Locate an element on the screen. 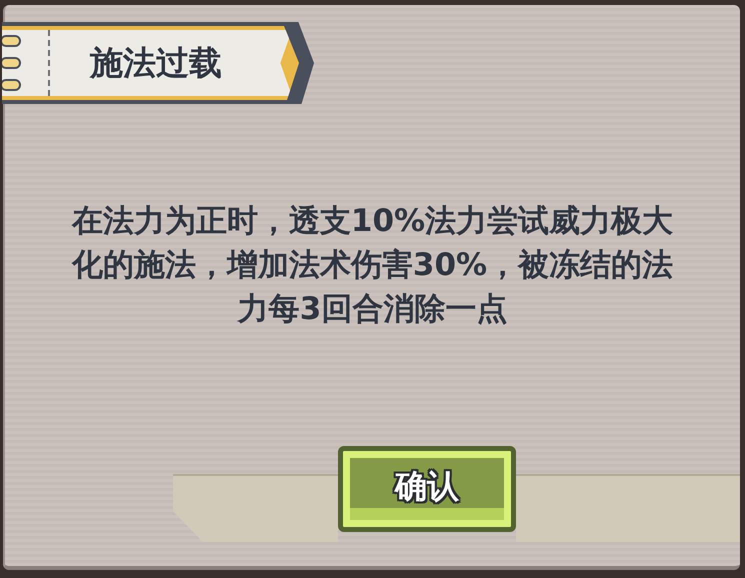 The height and width of the screenshot is (578, 745). rings-icon is located at coordinates (11, 63).